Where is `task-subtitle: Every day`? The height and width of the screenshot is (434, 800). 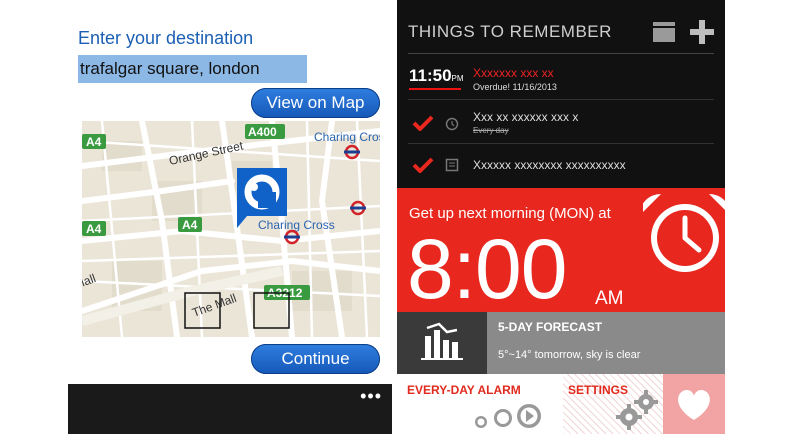 task-subtitle: Every day is located at coordinates (491, 130).